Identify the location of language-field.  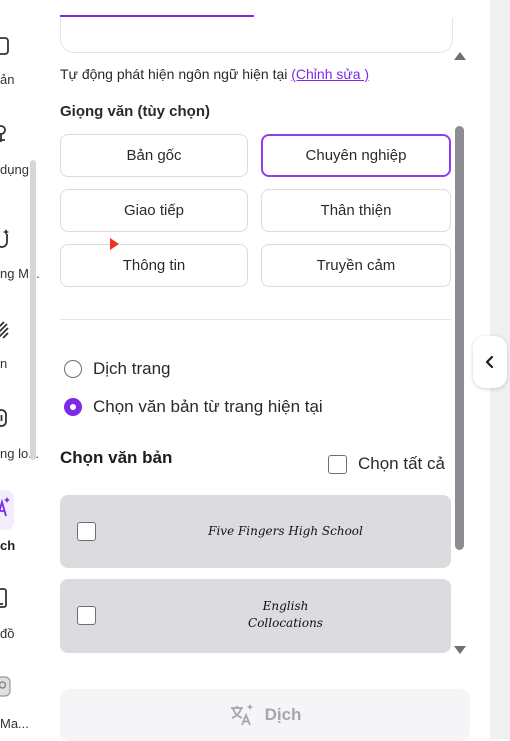
(256, 35).